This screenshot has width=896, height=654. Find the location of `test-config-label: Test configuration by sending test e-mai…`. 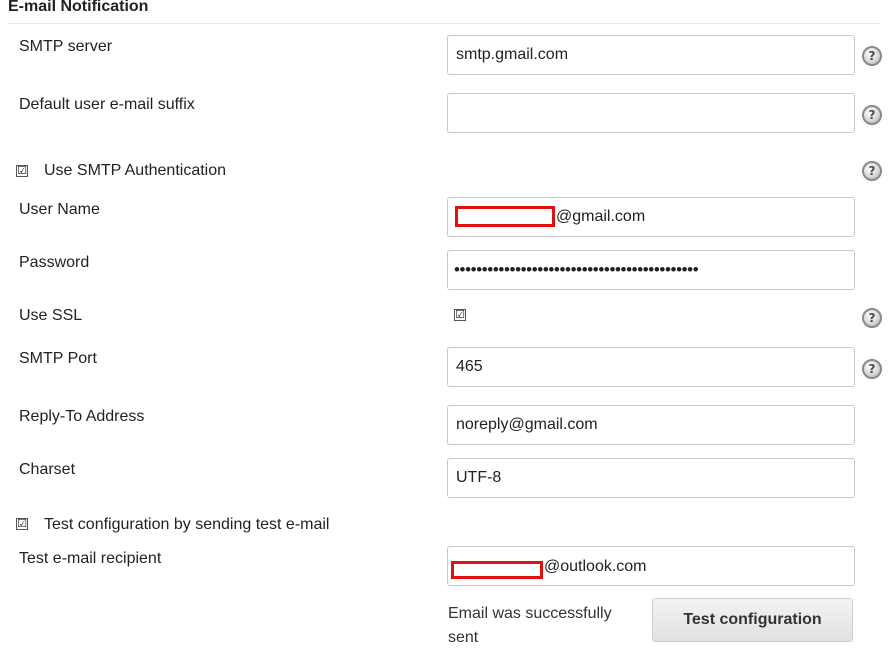

test-config-label: Test configuration by sending test e-mai… is located at coordinates (187, 524).